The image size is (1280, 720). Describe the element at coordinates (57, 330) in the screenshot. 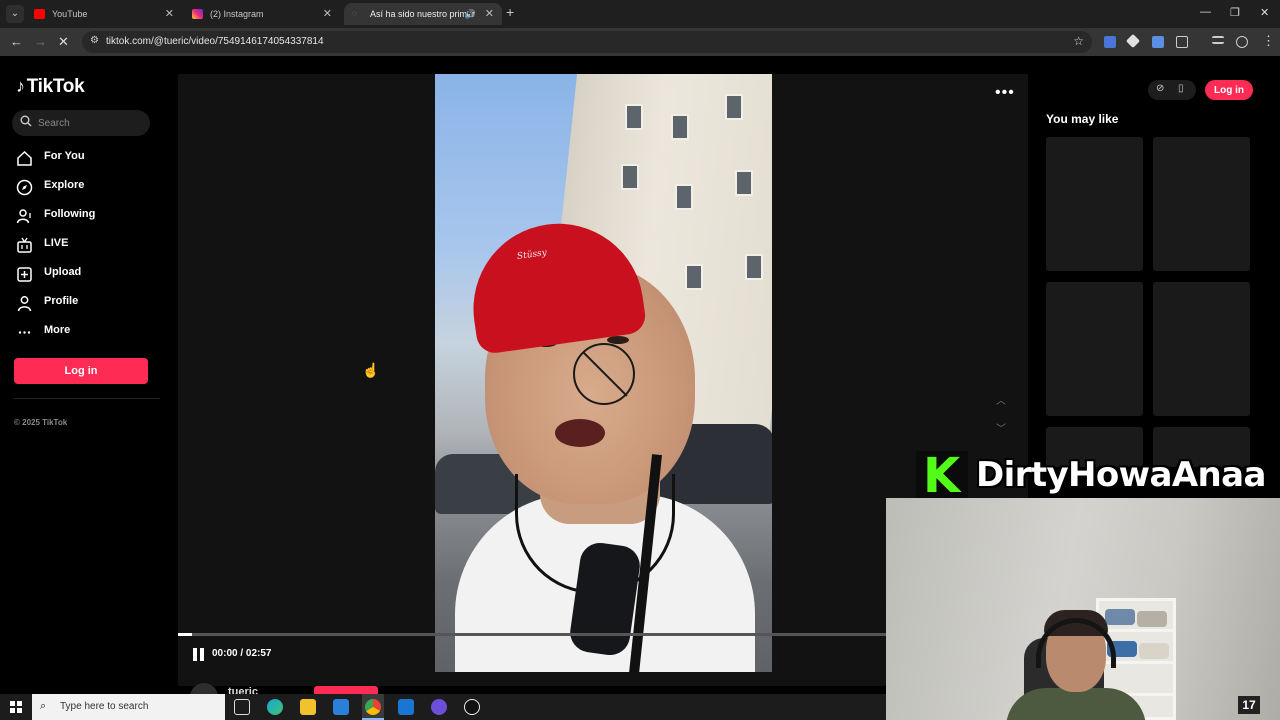

I see `nav-label: More` at that location.